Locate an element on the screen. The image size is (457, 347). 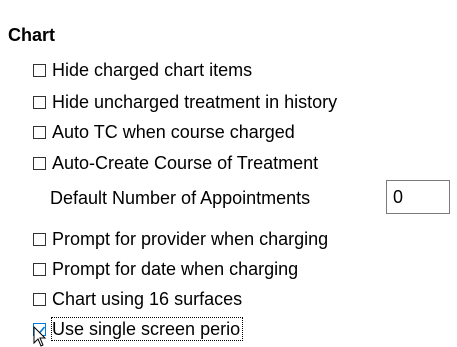
checkbox-hide-charged-chart-items: Hide charged chart items is located at coordinates (142, 70).